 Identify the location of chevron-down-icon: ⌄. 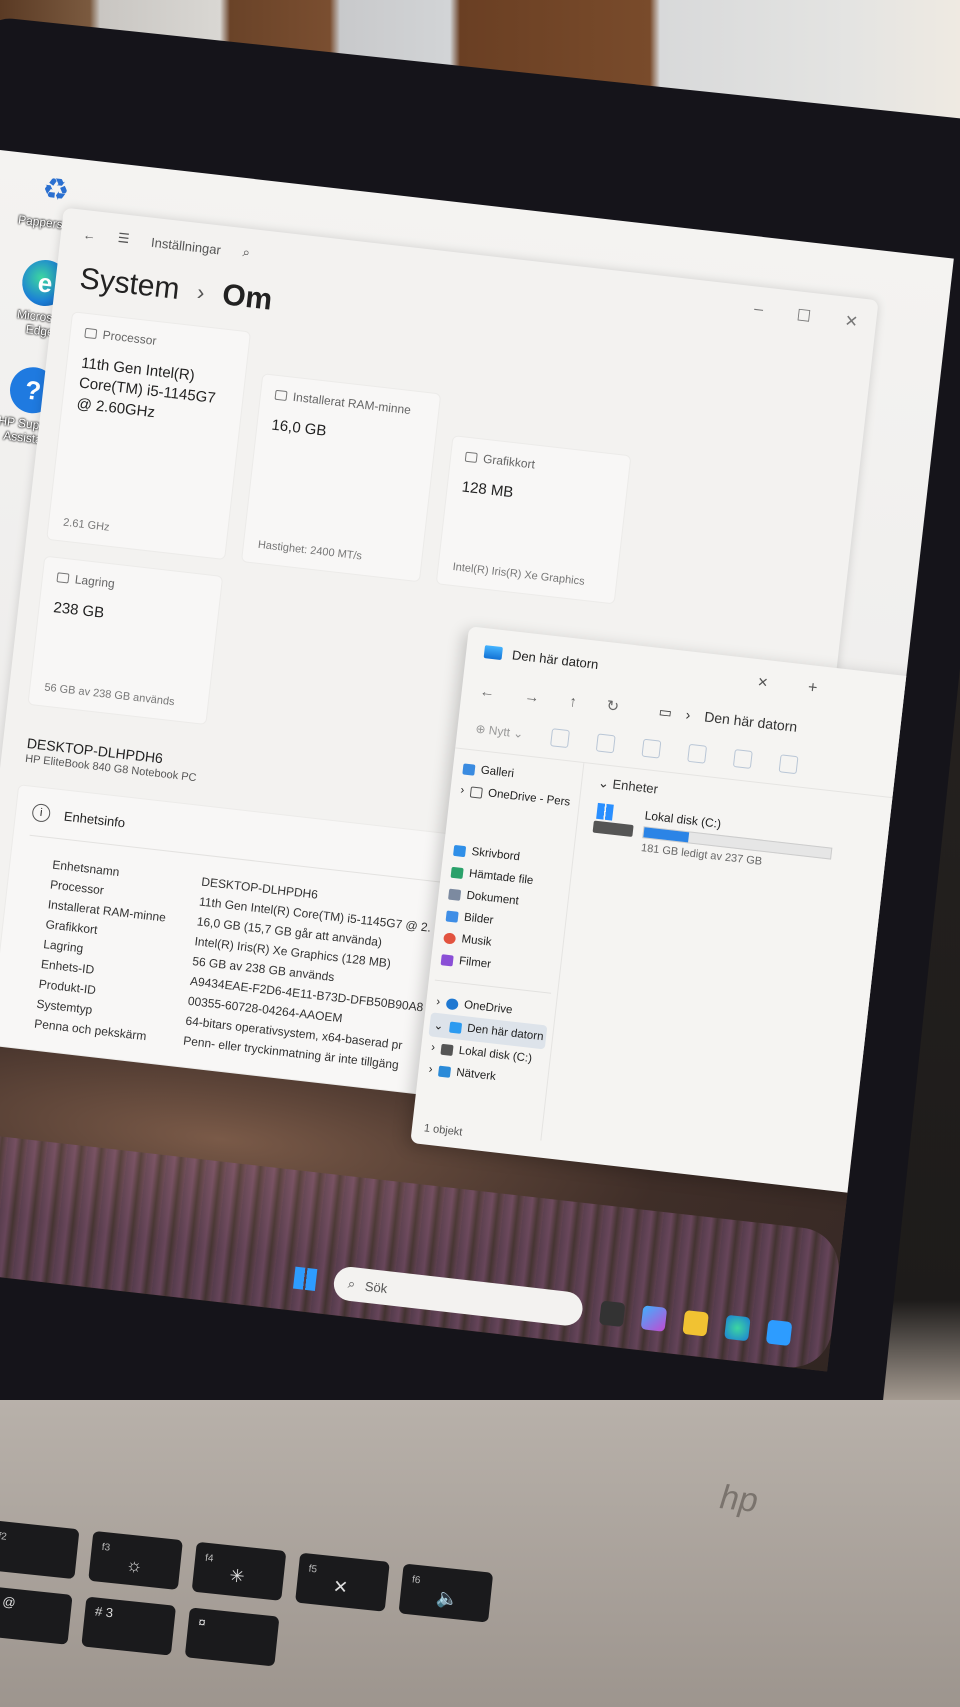
(438, 1026).